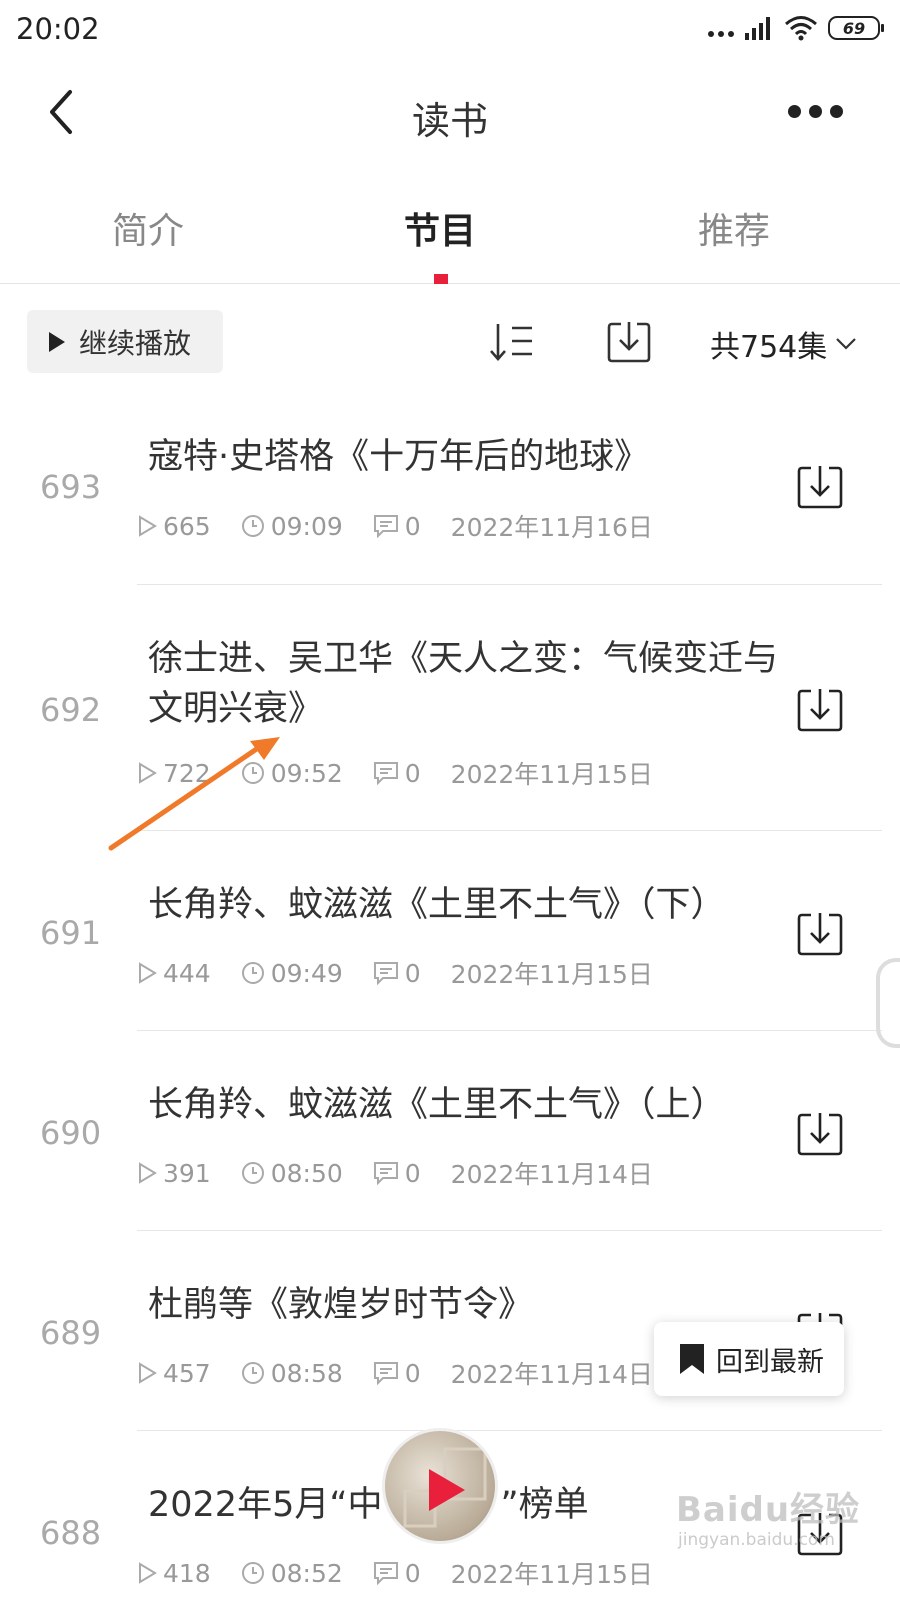 The width and height of the screenshot is (900, 1600). I want to click on episode-meta: 391 08:50 0 2022年11月14日, so click(395, 1173).